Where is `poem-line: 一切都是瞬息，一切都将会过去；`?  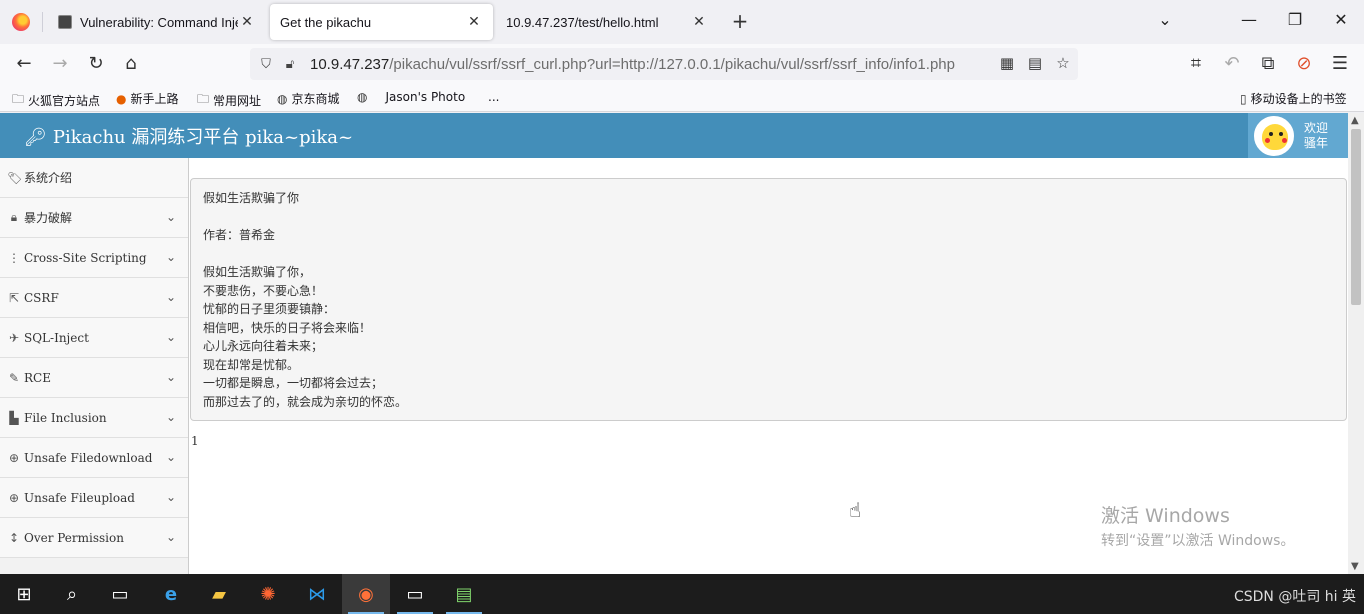 poem-line: 一切都是瞬息，一切都将会过去； is located at coordinates (293, 383).